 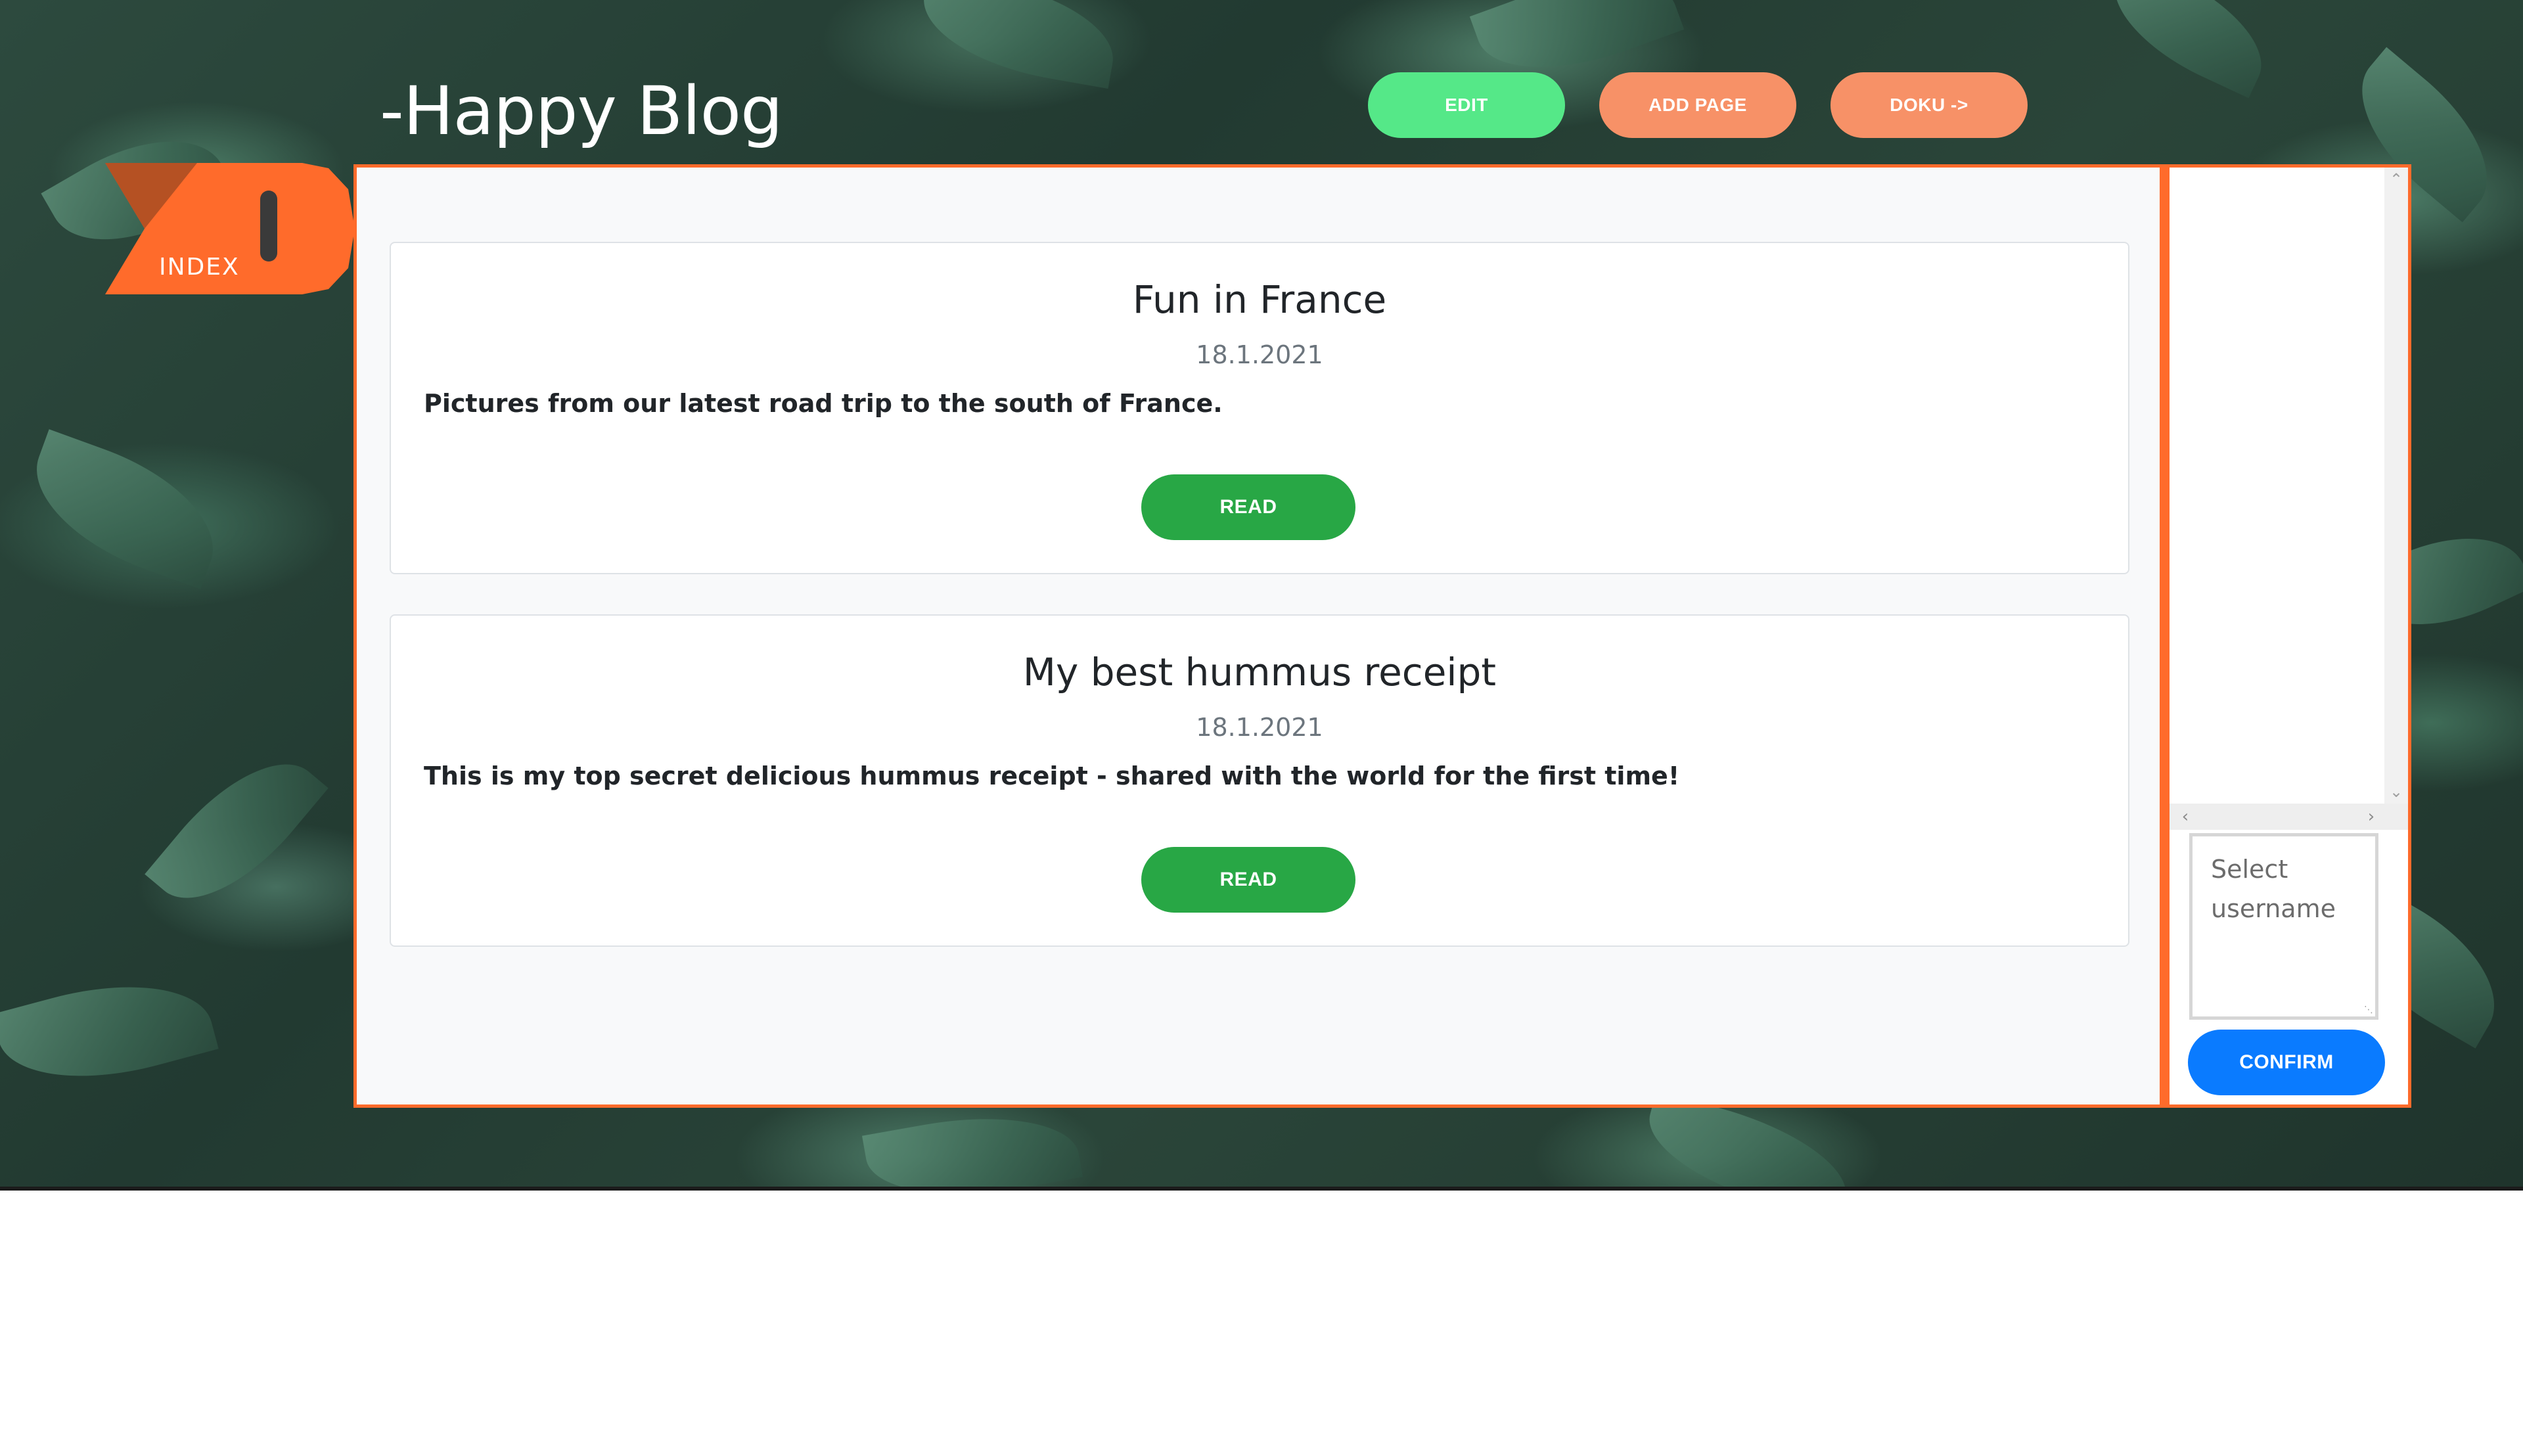 I want to click on scroll-down-icon: ⌄, so click(x=2396, y=792).